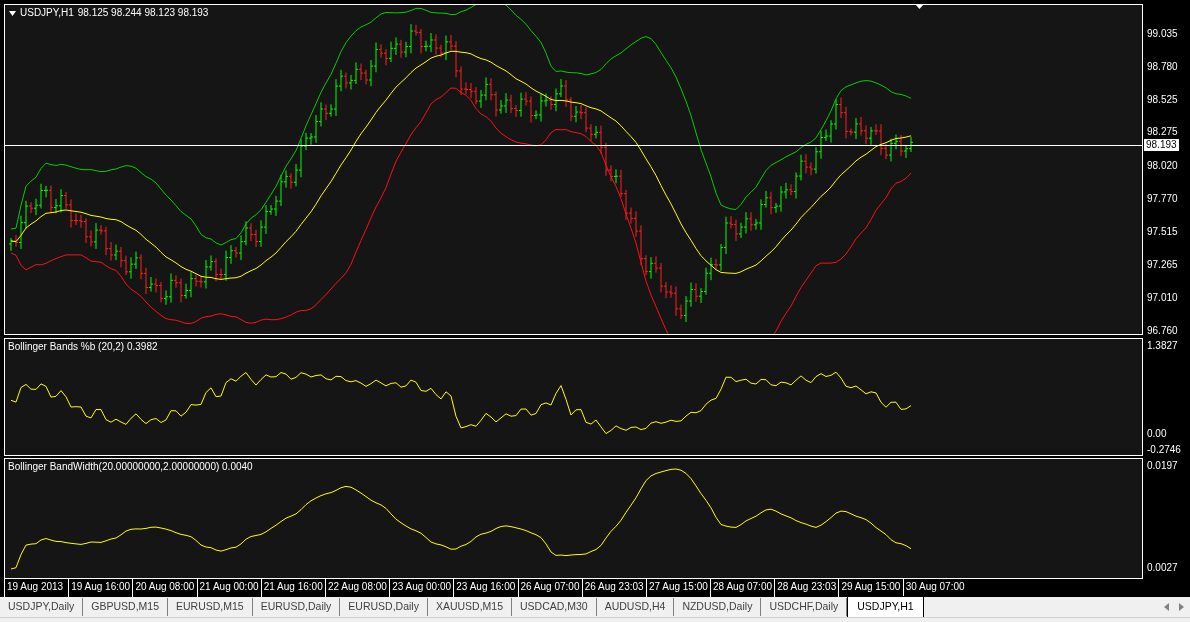  Describe the element at coordinates (143, 13) in the screenshot. I see `ohlc-values: 98.125 98.244 98.123 98.193` at that location.